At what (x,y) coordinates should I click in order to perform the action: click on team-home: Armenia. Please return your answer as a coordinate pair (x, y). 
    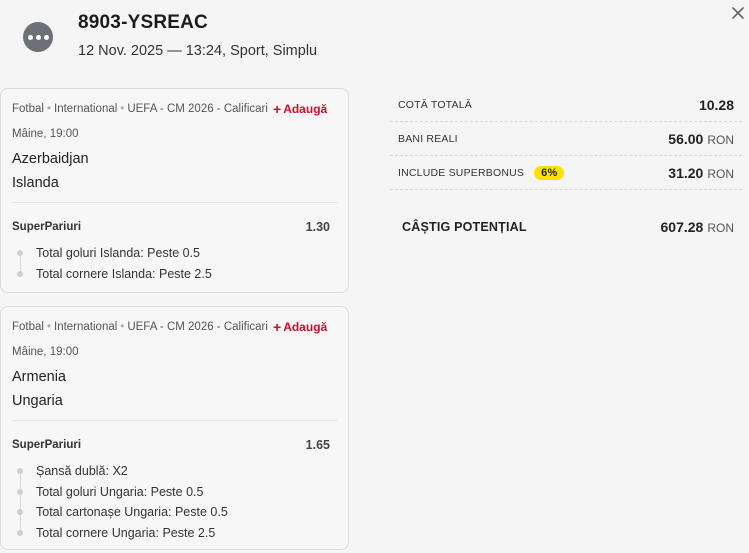
    Looking at the image, I should click on (39, 377).